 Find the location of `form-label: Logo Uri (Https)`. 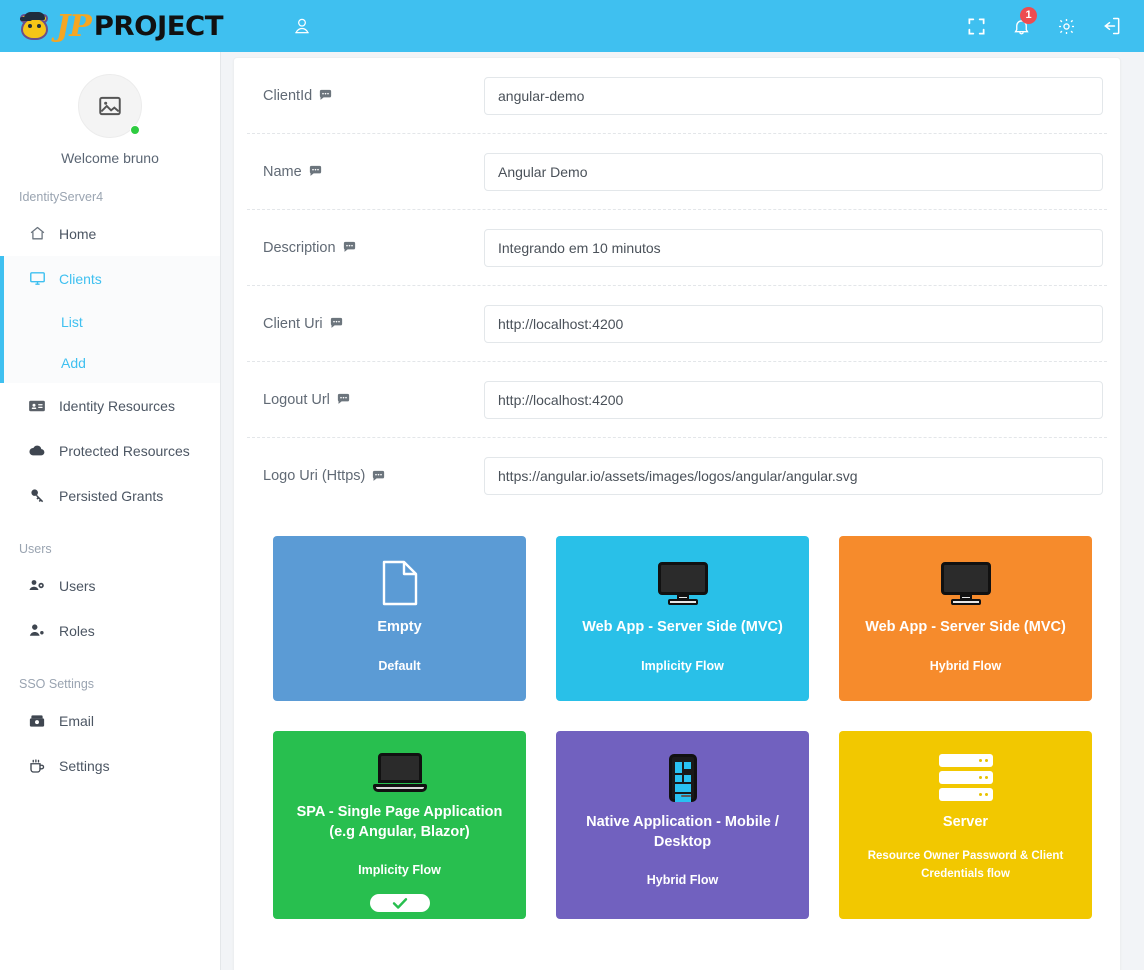

form-label: Logo Uri (Https) is located at coordinates (365, 476).